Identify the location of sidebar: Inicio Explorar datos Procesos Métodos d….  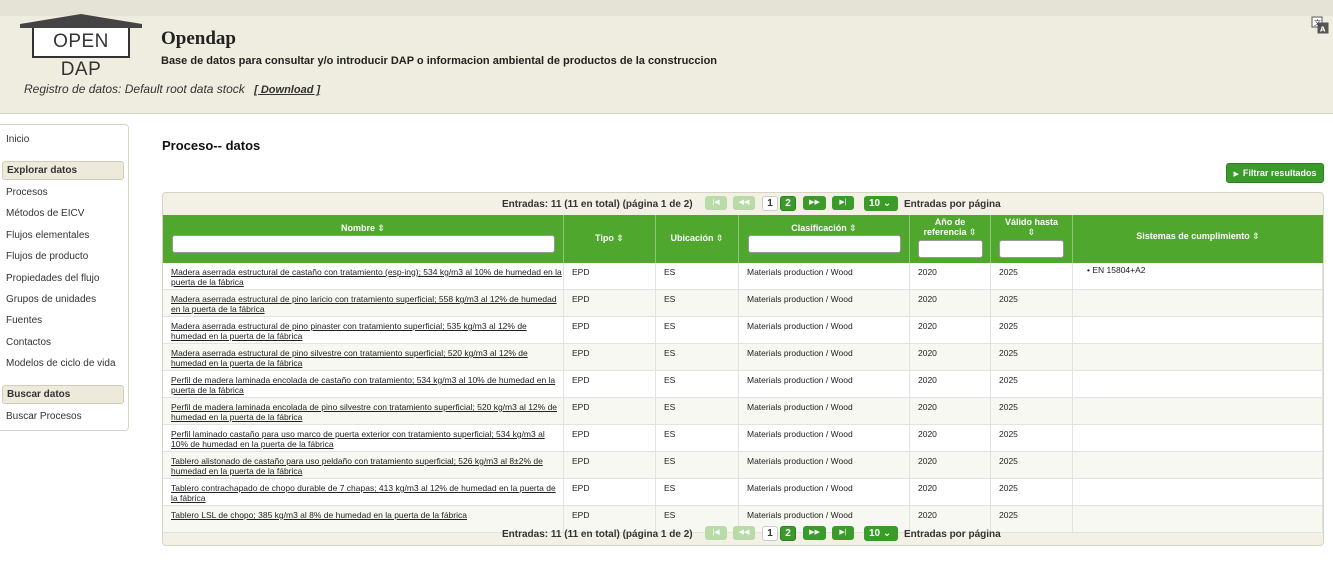
(64, 277).